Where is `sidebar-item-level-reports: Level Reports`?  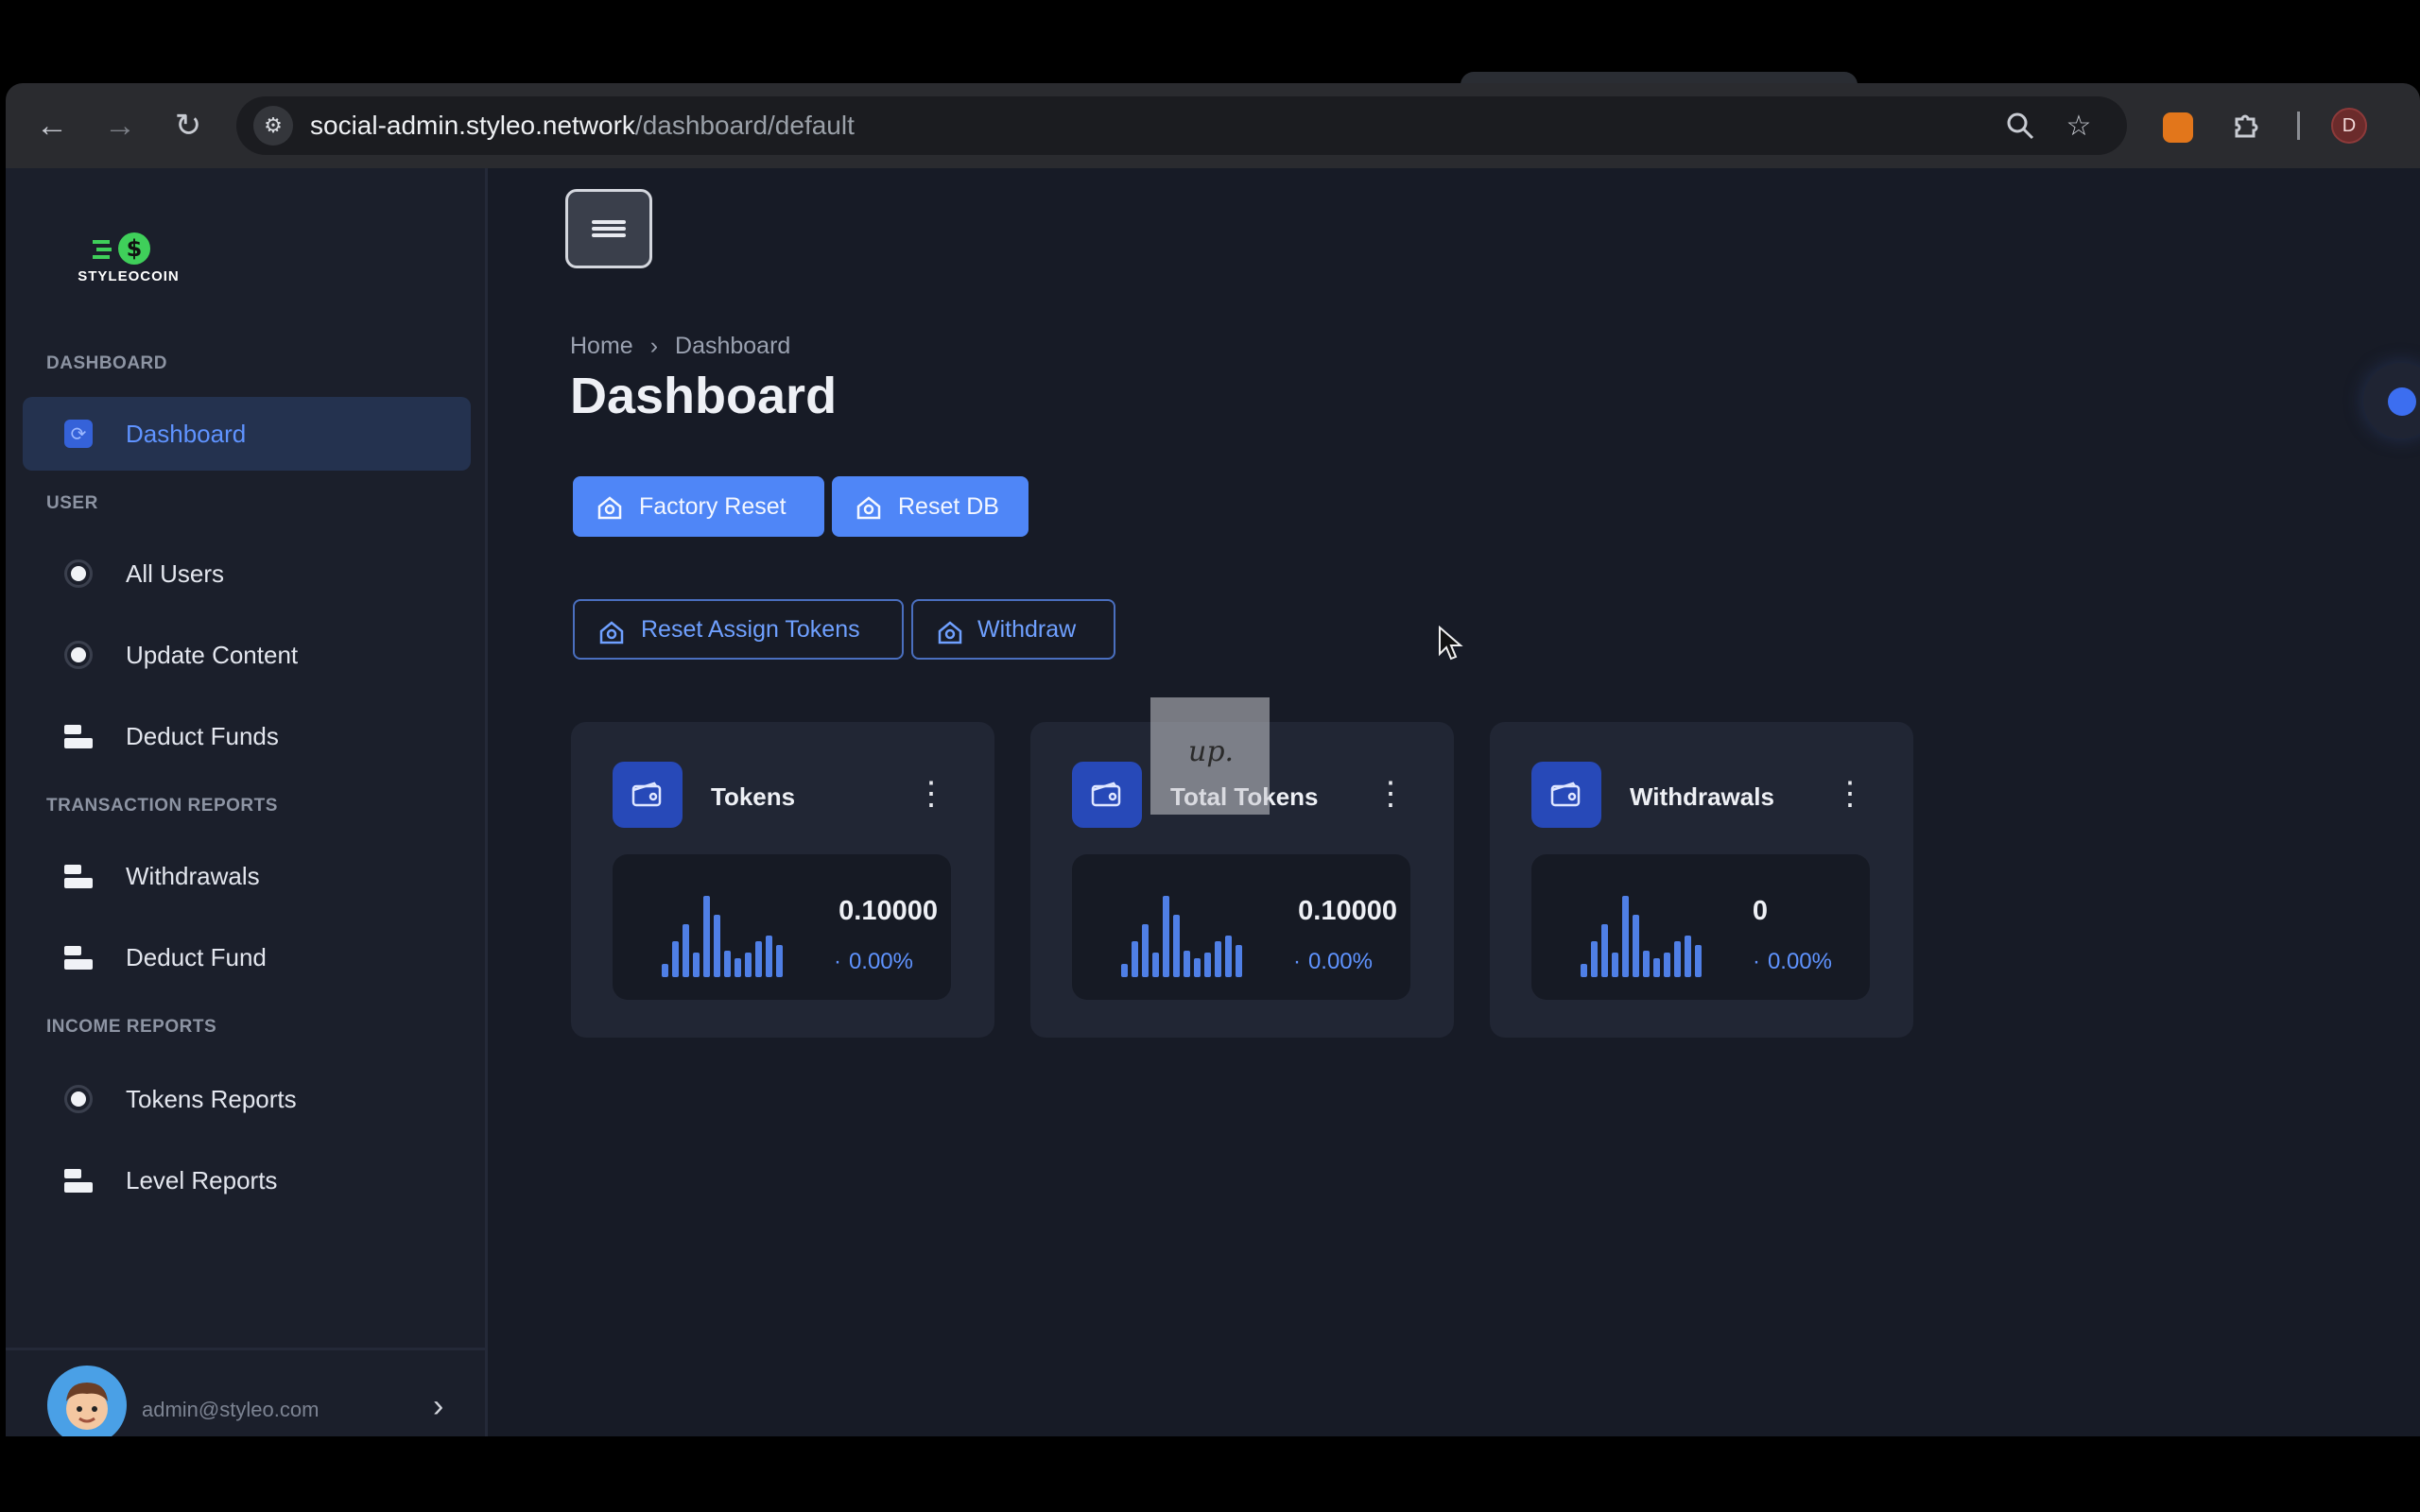 sidebar-item-level-reports: Level Reports is located at coordinates (247, 1180).